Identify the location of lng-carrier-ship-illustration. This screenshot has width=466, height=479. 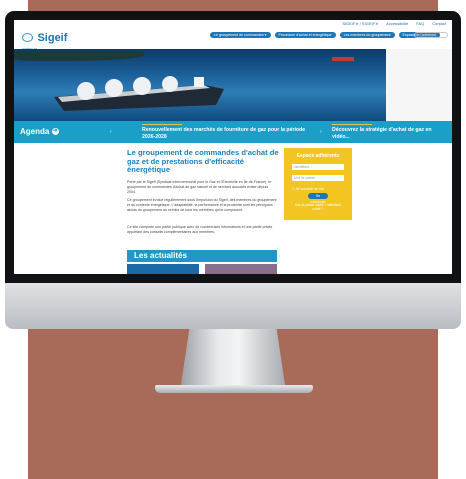
(139, 93).